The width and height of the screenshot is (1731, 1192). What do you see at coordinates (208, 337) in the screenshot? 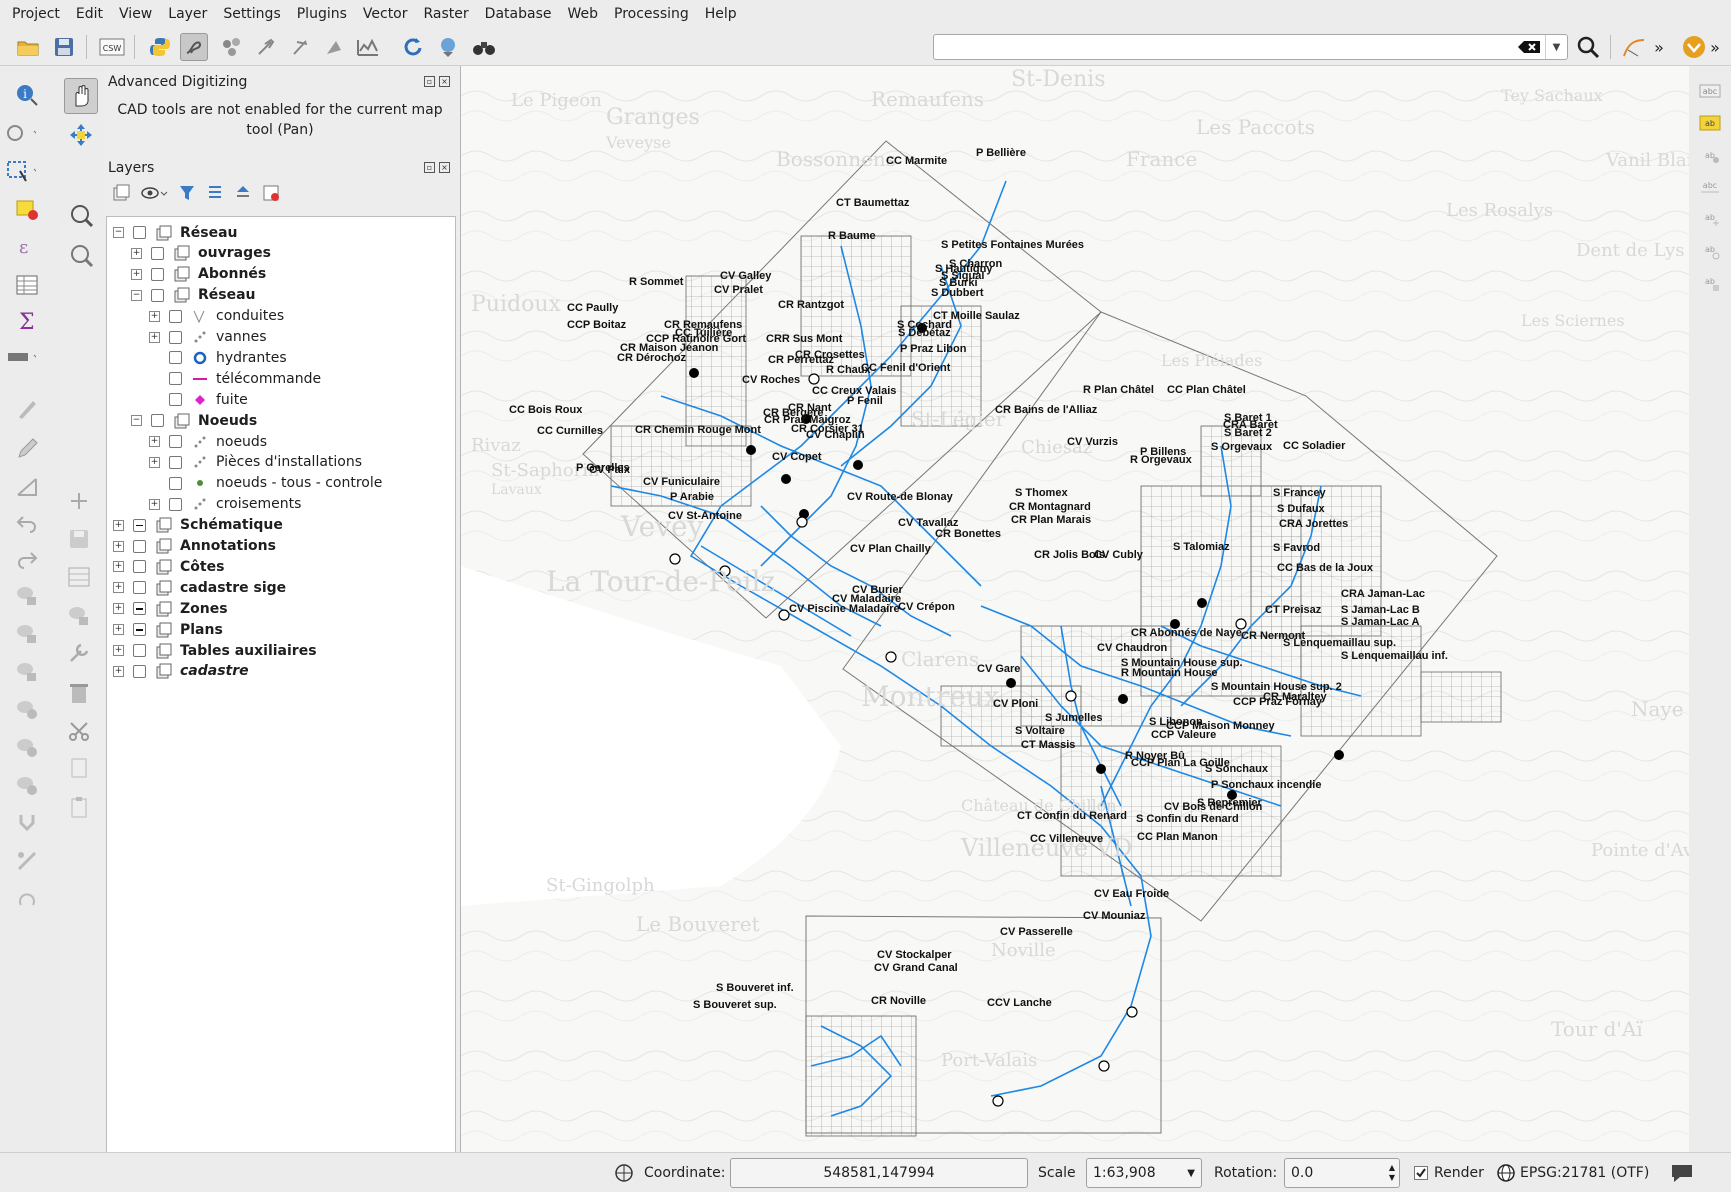
I see `layer-tree-row: + vannes` at bounding box center [208, 337].